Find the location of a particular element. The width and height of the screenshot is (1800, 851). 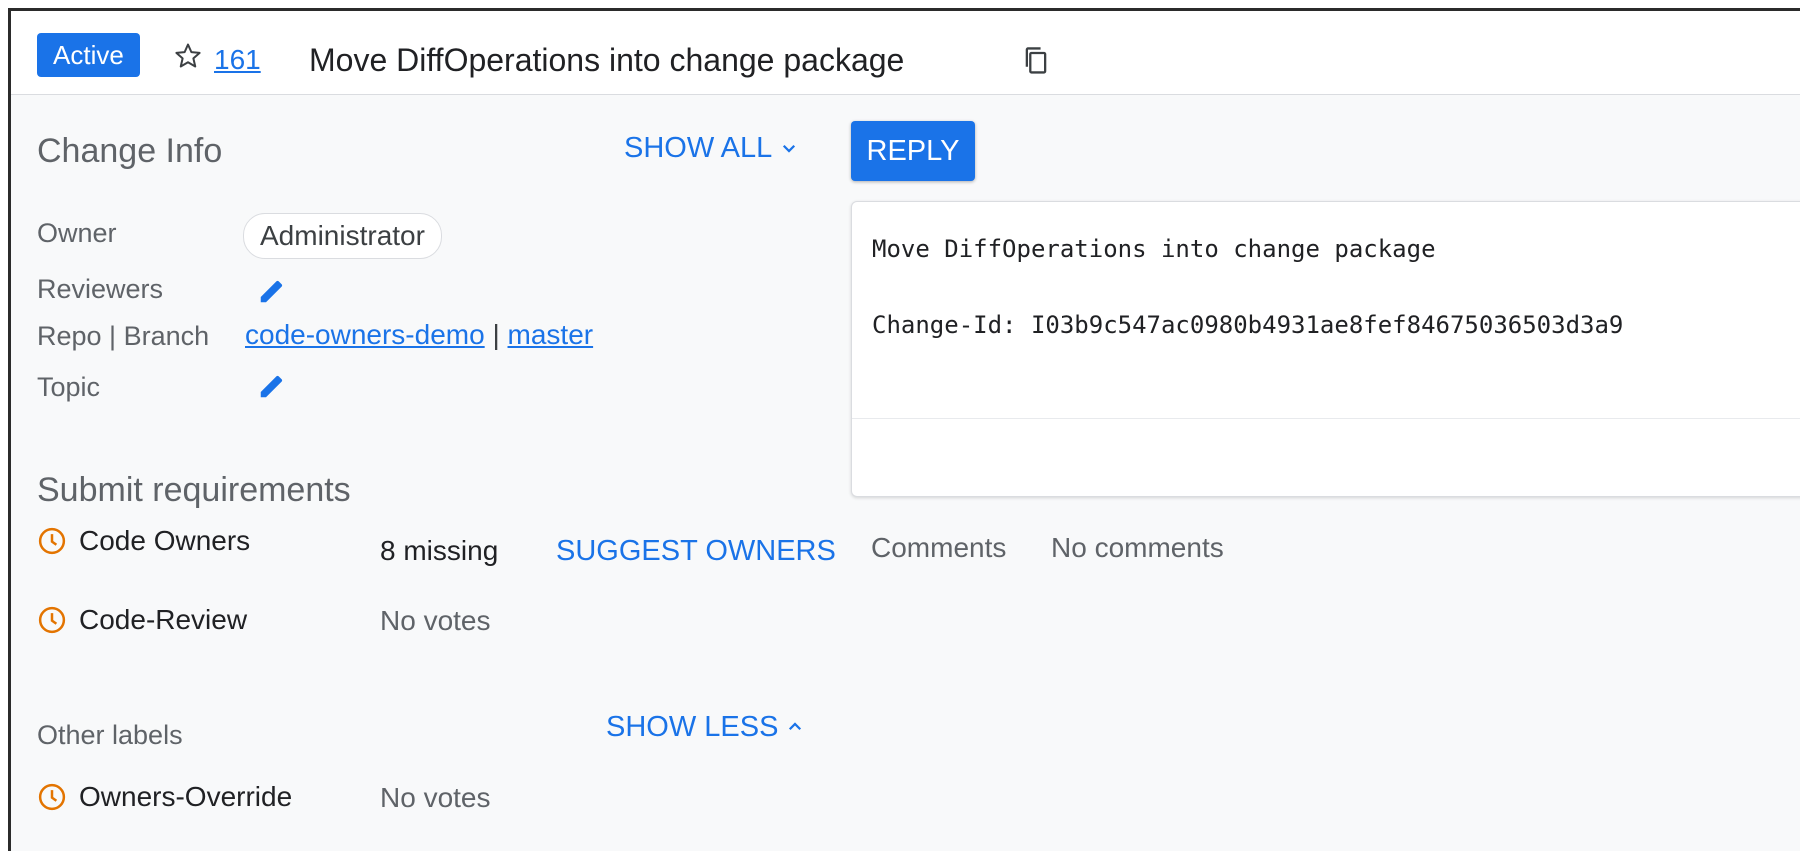

requirement-row-code-review: Code-Review is located at coordinates (142, 620).